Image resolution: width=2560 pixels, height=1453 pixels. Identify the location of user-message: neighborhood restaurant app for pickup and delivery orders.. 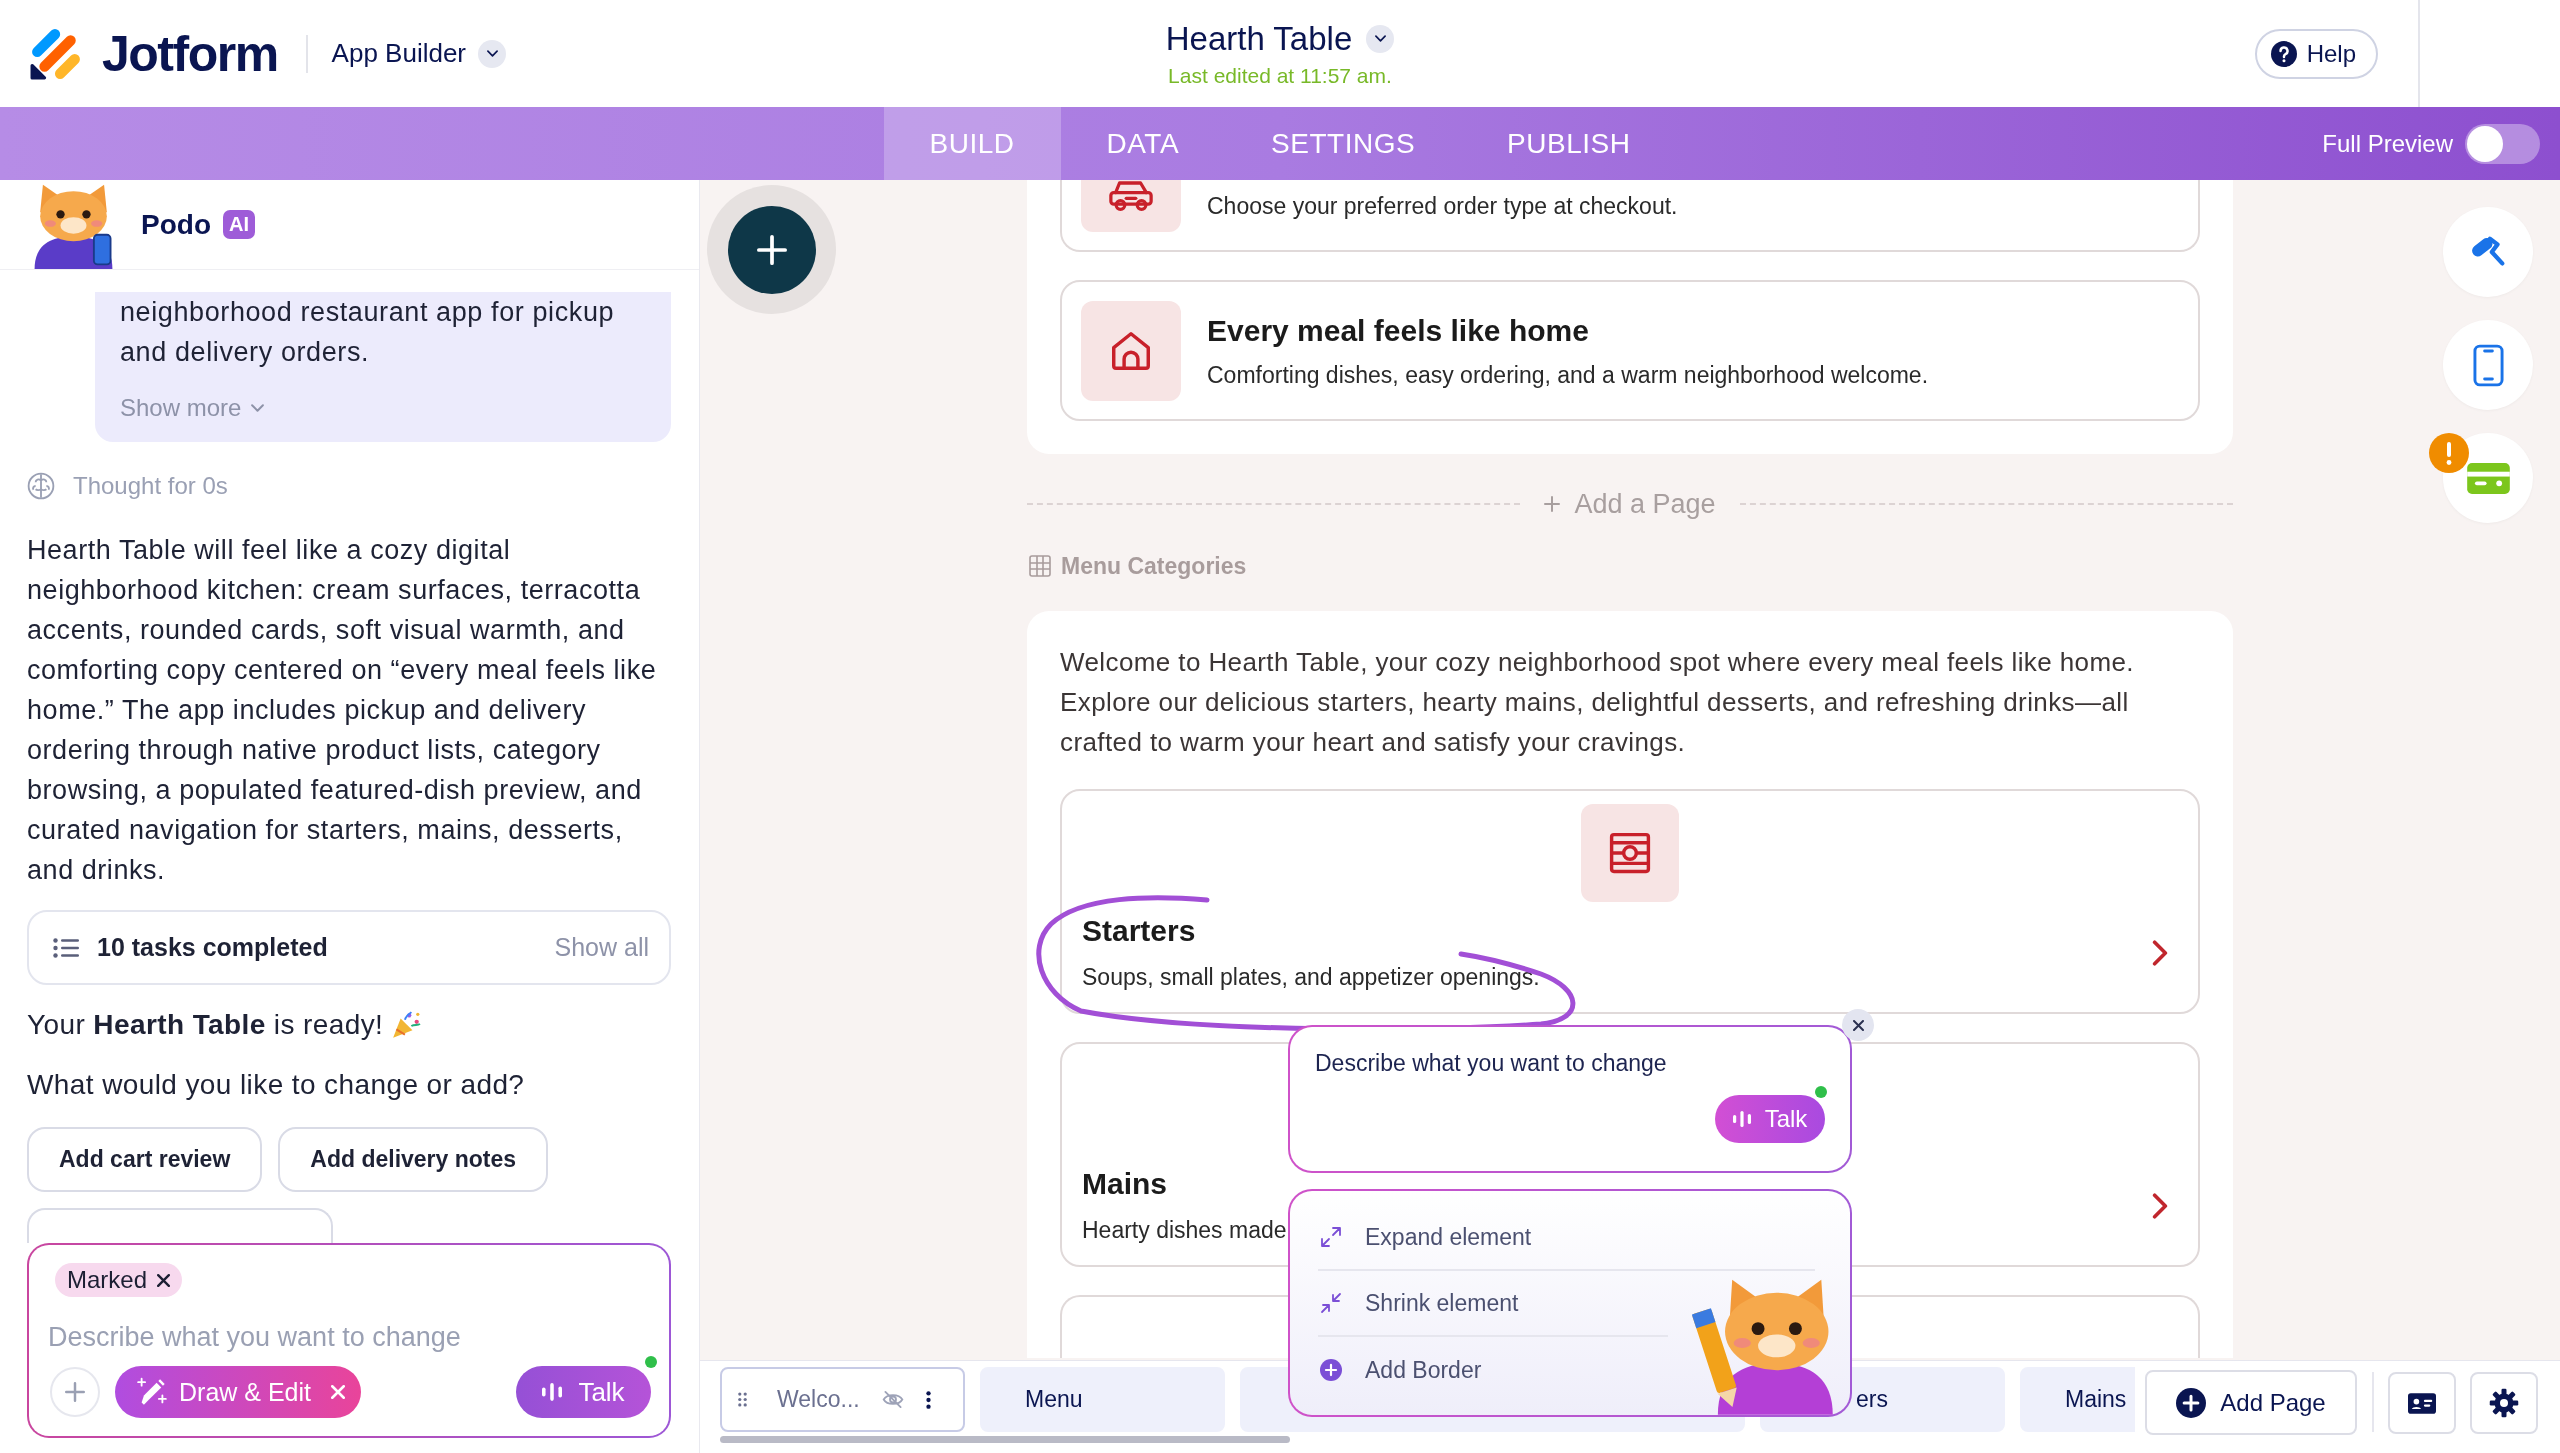
(368, 332).